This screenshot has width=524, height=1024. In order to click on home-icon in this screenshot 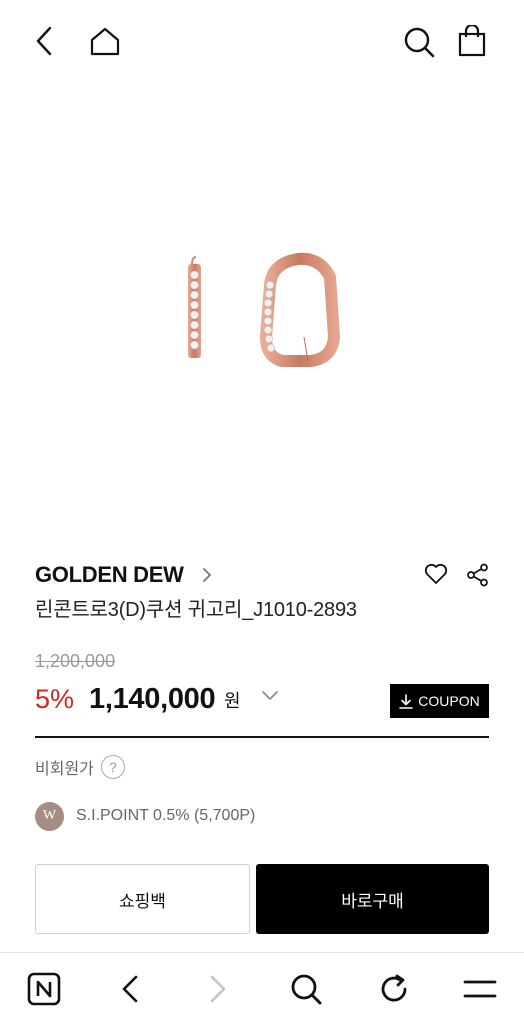, I will do `click(105, 41)`.